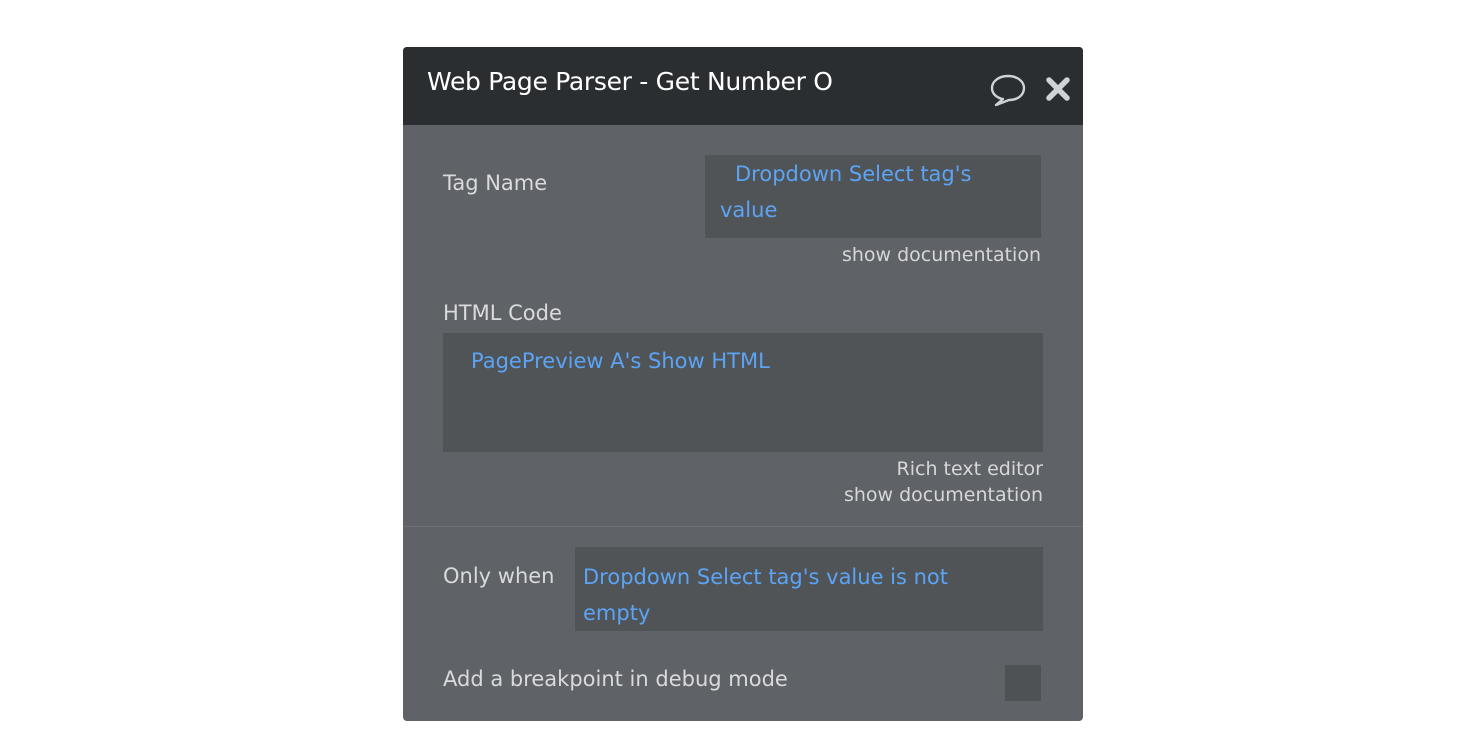 The image size is (1462, 744). Describe the element at coordinates (941, 255) in the screenshot. I see `tag-name-show-documentation-link: show documentation` at that location.